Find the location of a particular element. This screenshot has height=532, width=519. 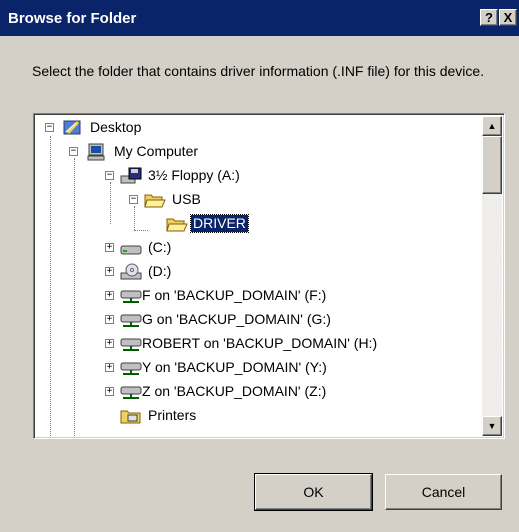

tree-item-drive-z: + Z on 'BACKUP_DOMAIN' (Z:) is located at coordinates (256, 392).